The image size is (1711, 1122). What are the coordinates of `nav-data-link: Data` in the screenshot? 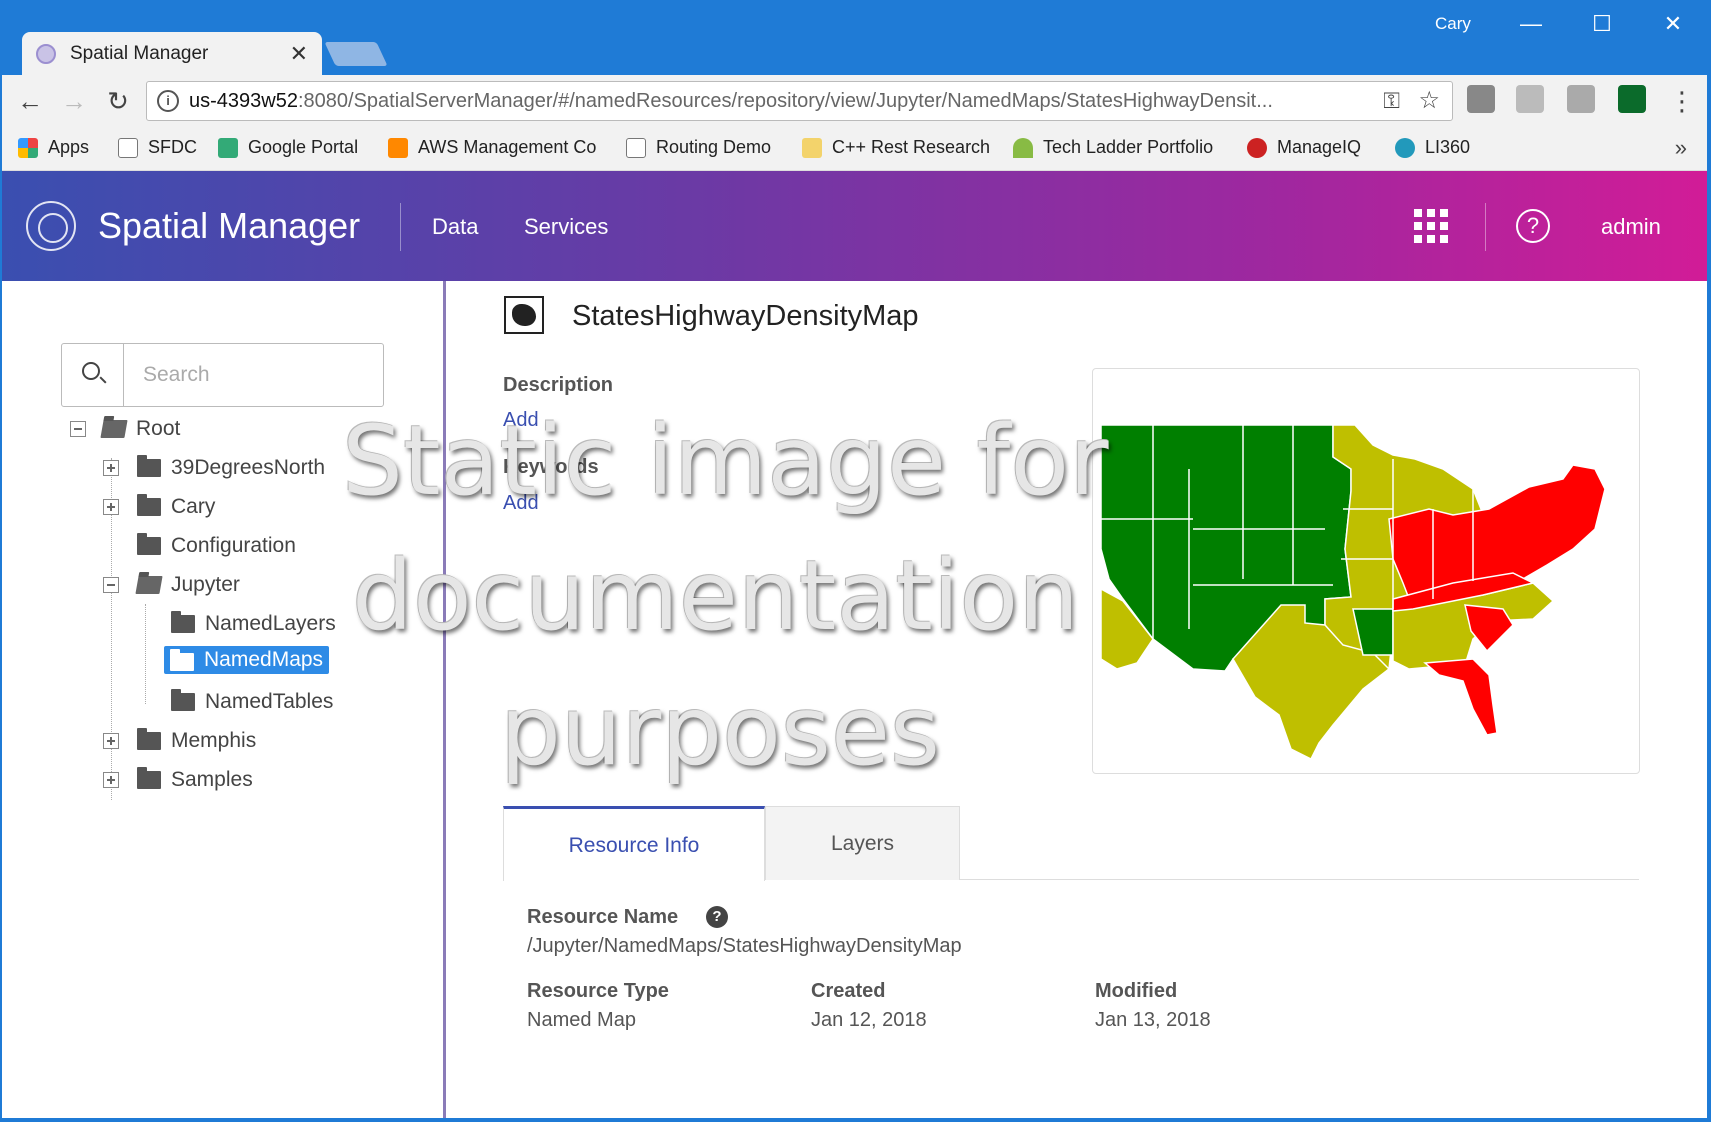 It's located at (455, 227).